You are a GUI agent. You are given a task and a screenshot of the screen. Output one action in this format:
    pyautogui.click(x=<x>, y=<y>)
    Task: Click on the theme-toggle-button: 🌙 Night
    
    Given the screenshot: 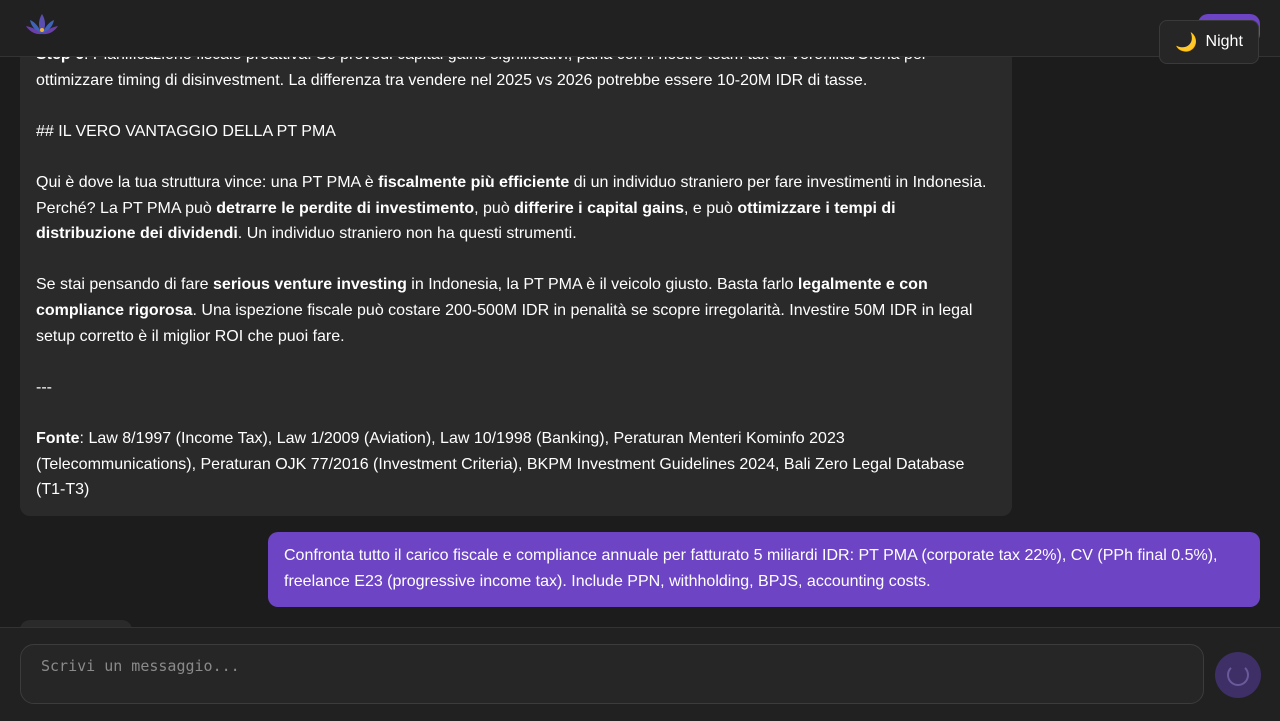 What is the action you would take?
    pyautogui.click(x=1209, y=42)
    